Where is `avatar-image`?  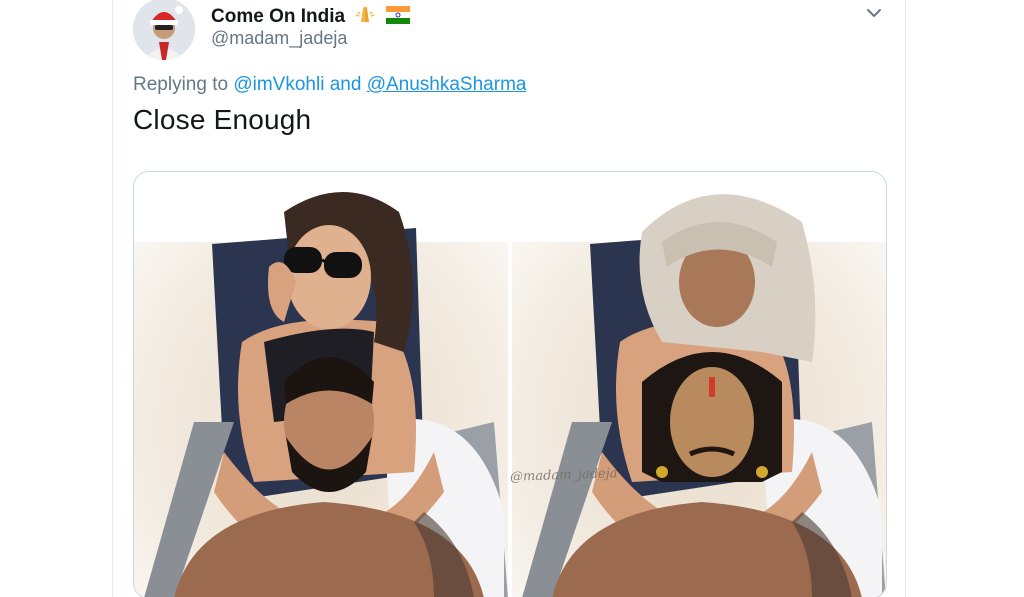
avatar-image is located at coordinates (164, 30).